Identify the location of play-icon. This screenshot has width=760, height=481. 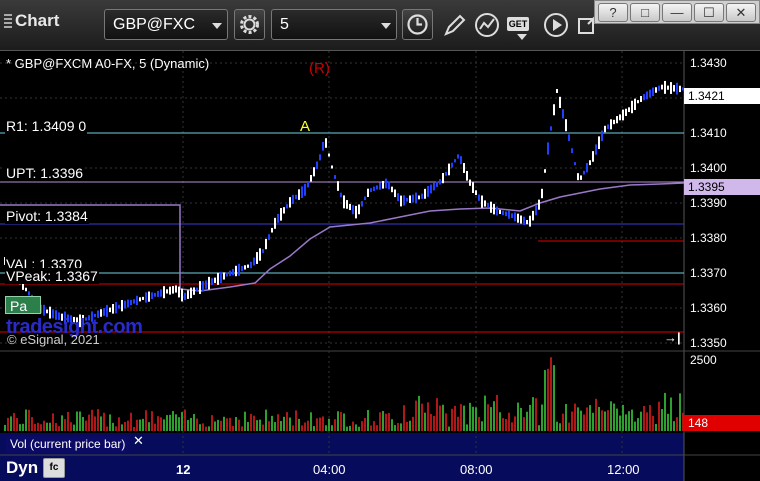
(556, 25).